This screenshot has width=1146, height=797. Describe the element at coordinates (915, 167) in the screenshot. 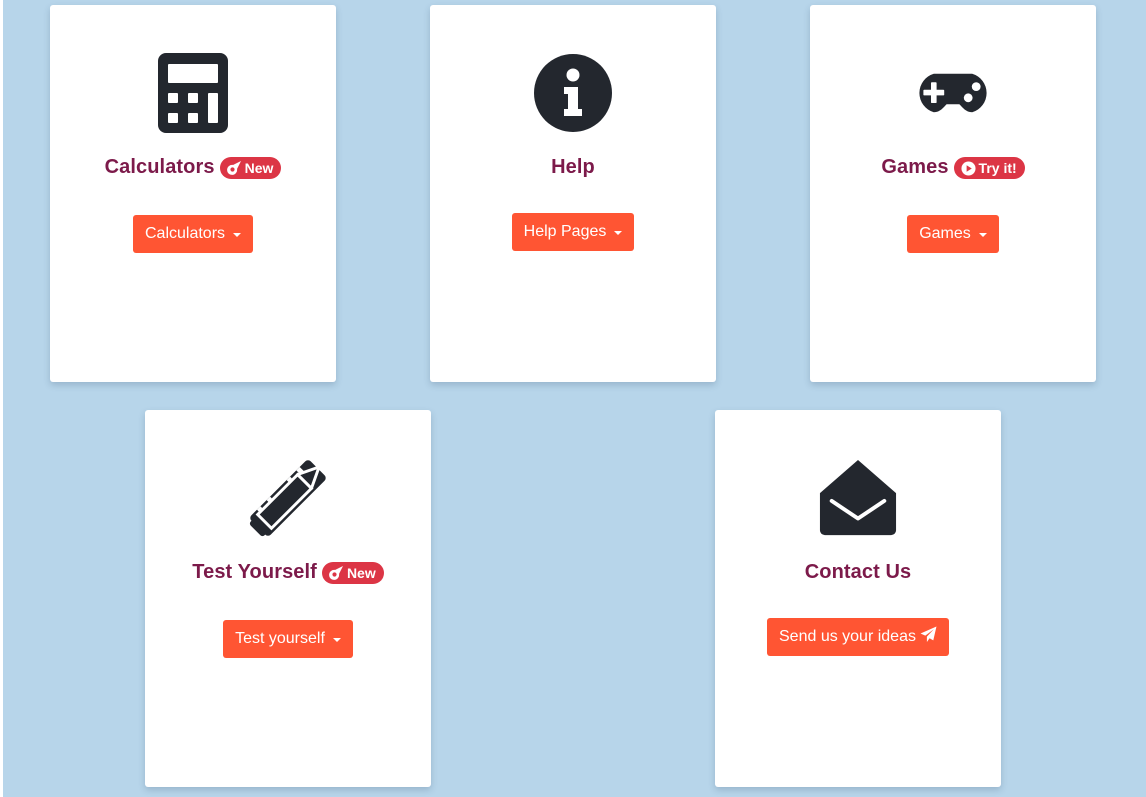

I see `card-title: Games` at that location.